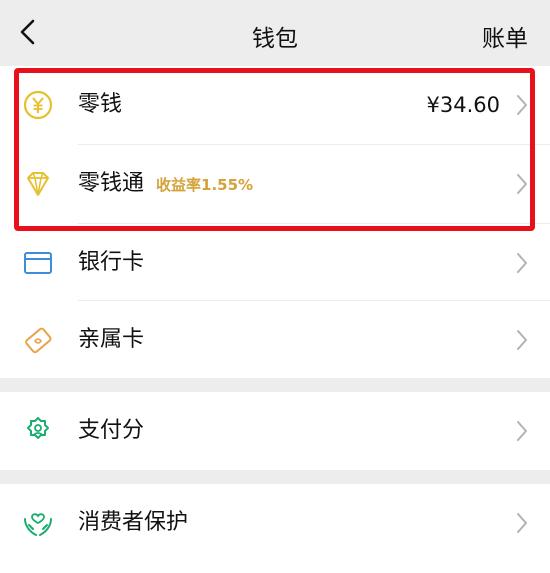 The height and width of the screenshot is (573, 550). I want to click on pay-score-icon, so click(38, 428).